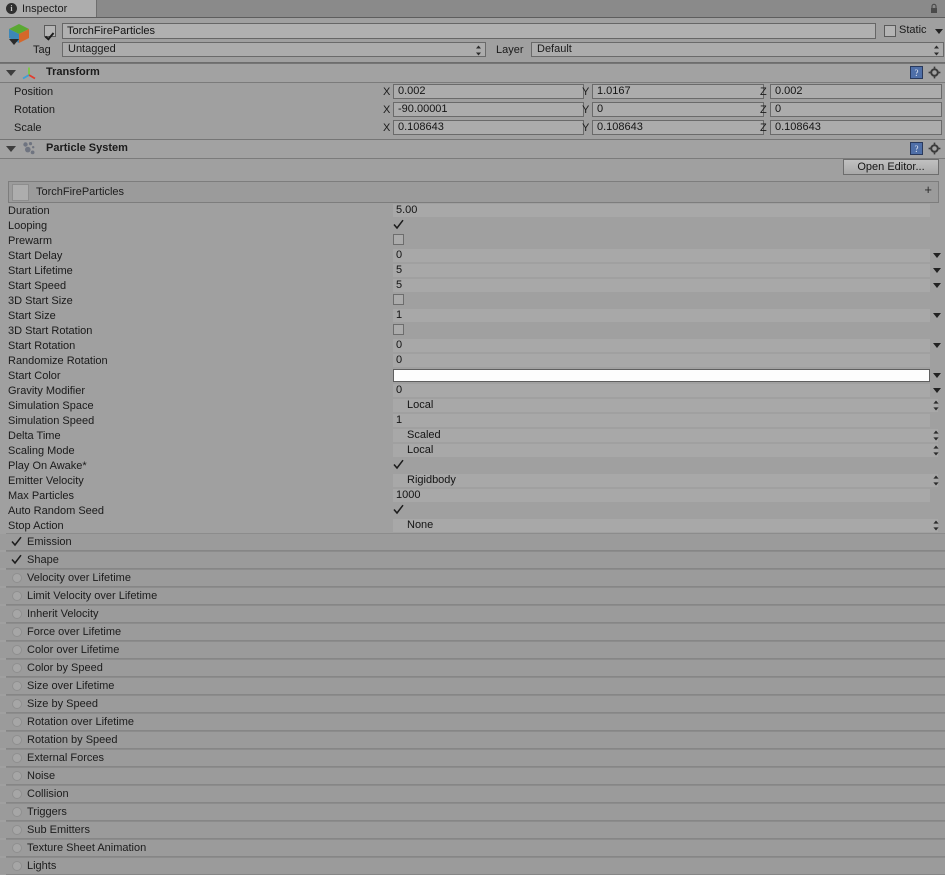 This screenshot has height=875, width=945. I want to click on tag-dropdown: Untagged, so click(274, 49).